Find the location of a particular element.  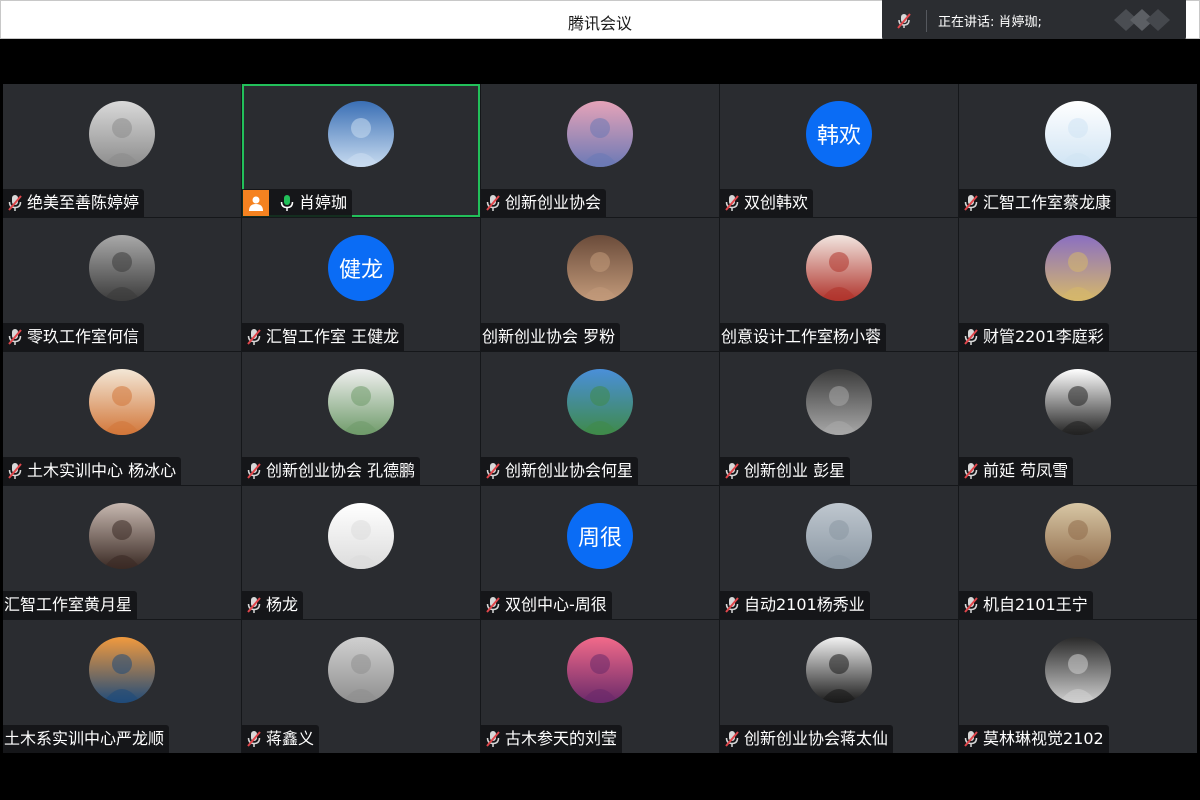

participant-tile: 零玖工作室何信 is located at coordinates (122, 284).